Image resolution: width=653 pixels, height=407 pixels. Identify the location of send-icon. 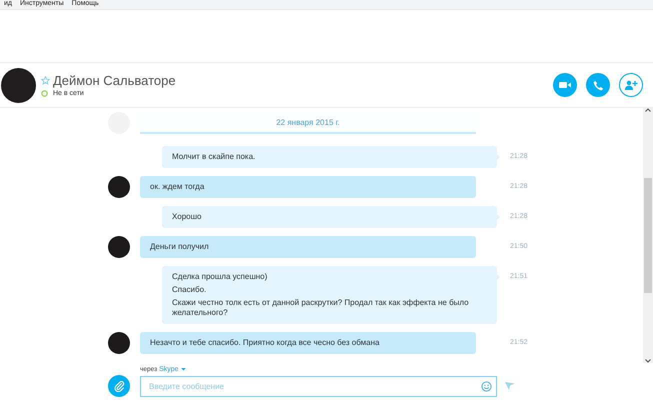
(510, 386).